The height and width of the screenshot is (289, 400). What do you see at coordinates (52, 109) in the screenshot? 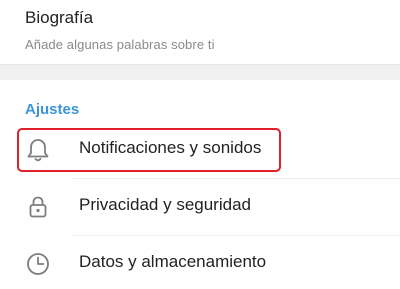
I see `settings-section-header: Ajustes` at bounding box center [52, 109].